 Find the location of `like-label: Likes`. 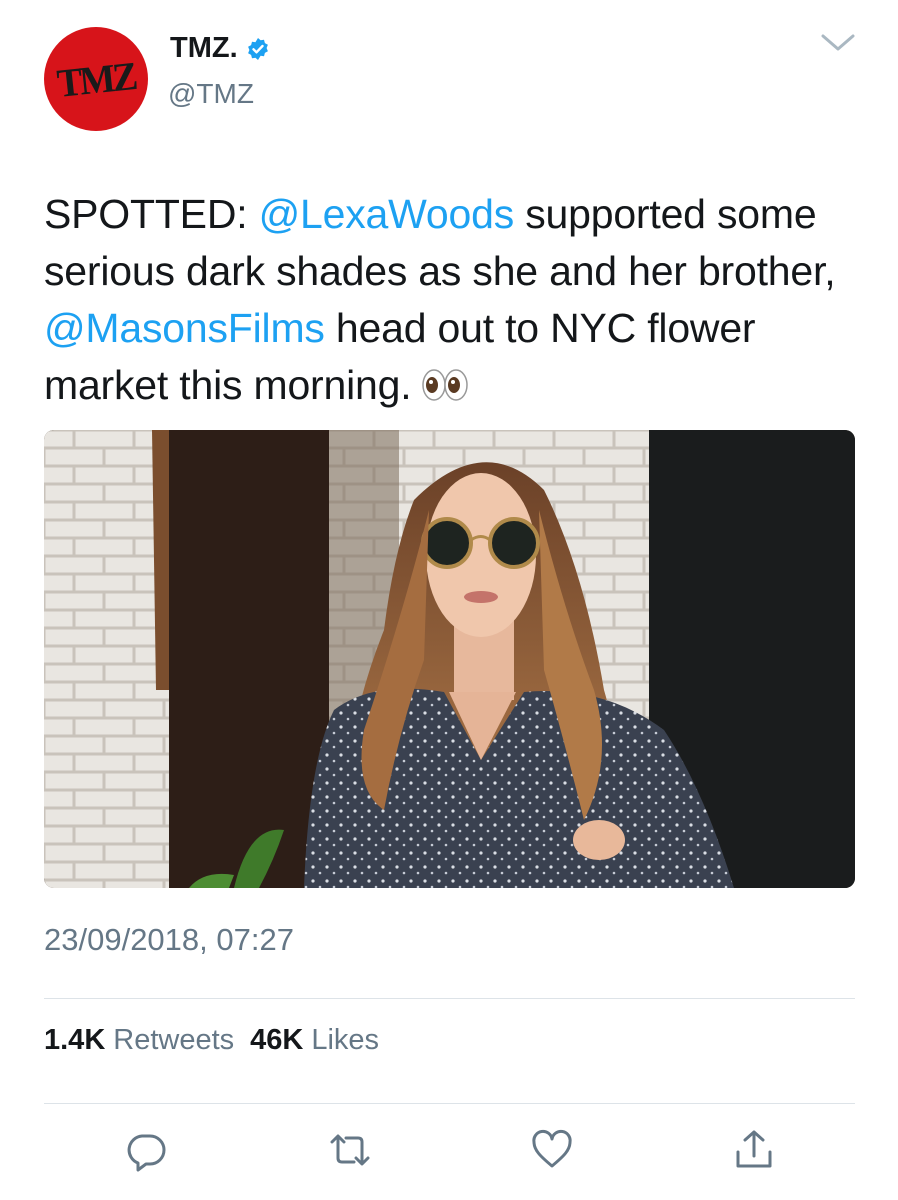

like-label: Likes is located at coordinates (345, 1040).